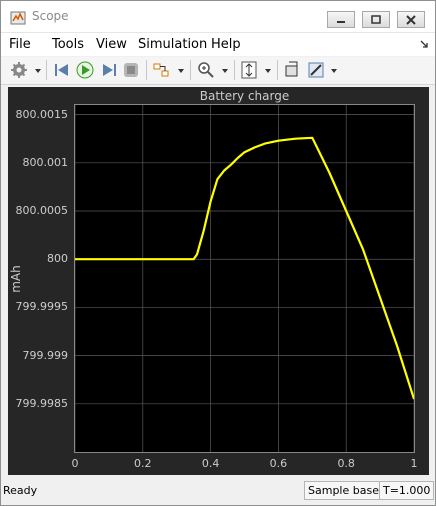  Describe the element at coordinates (111, 44) in the screenshot. I see `menu-view: View` at that location.